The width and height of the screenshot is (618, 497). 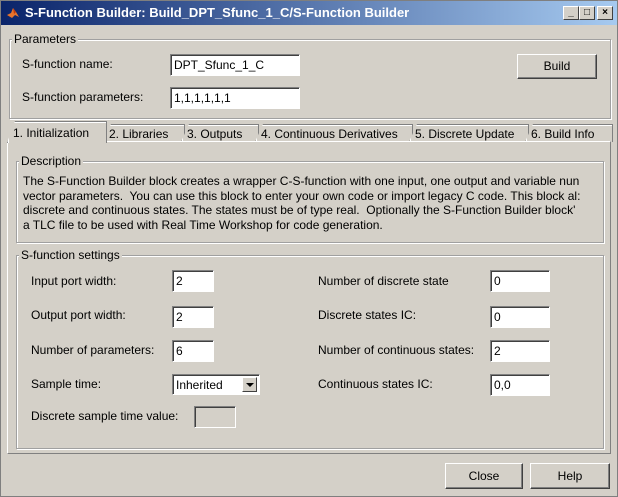 I want to click on input-port-width-label: Input port width:, so click(x=74, y=281).